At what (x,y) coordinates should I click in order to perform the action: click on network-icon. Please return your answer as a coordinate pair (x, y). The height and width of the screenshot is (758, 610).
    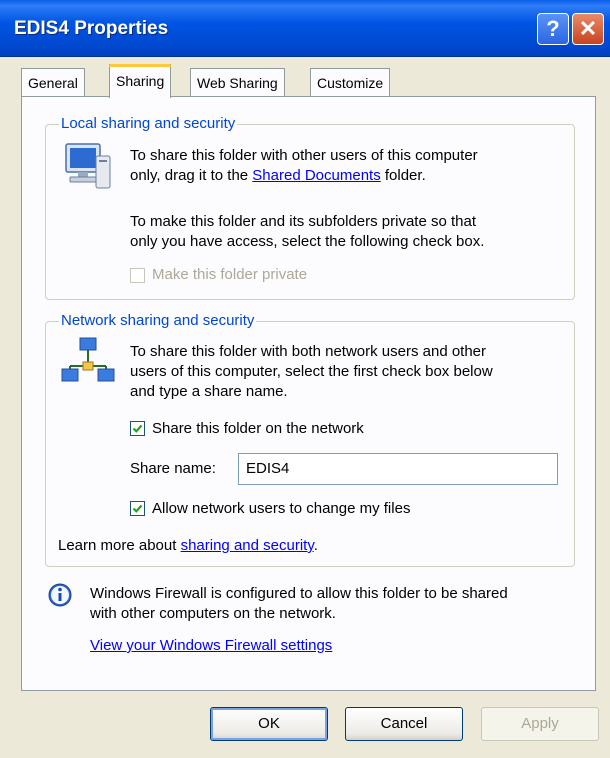
    Looking at the image, I should click on (88, 360).